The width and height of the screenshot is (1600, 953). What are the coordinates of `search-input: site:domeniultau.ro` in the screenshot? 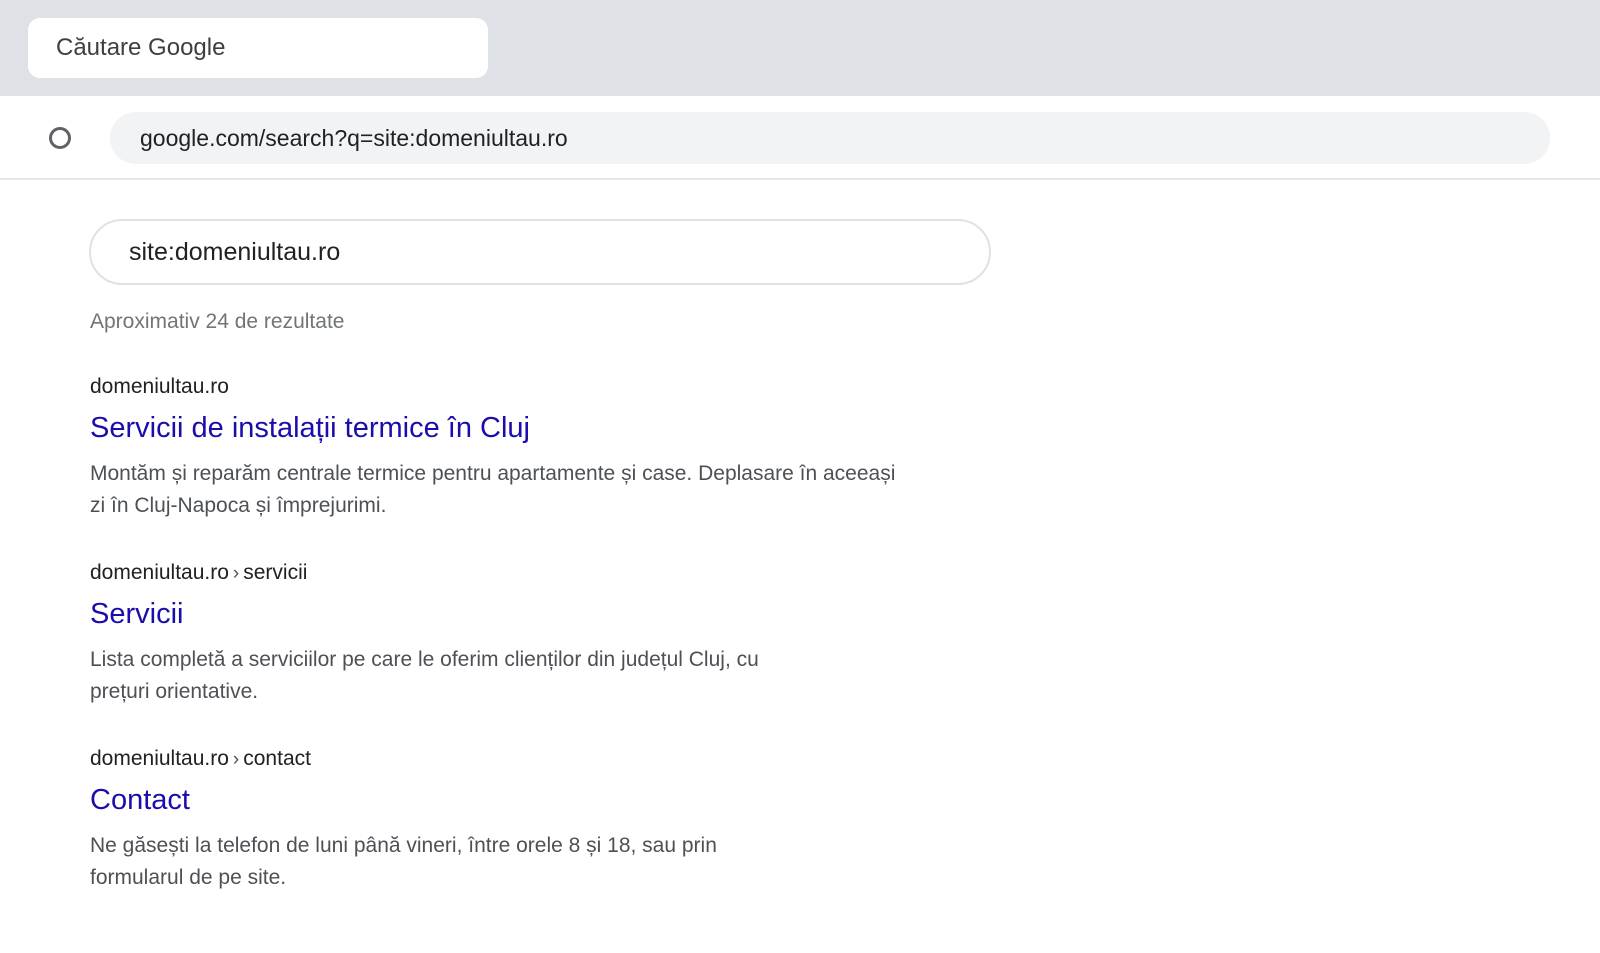 It's located at (540, 252).